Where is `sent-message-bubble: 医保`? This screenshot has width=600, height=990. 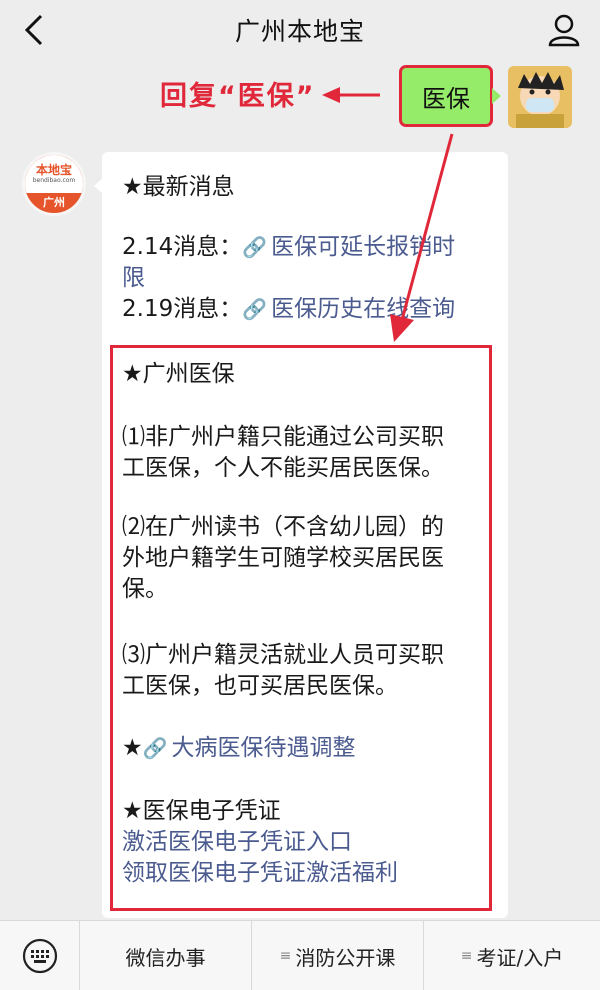 sent-message-bubble: 医保 is located at coordinates (446, 96).